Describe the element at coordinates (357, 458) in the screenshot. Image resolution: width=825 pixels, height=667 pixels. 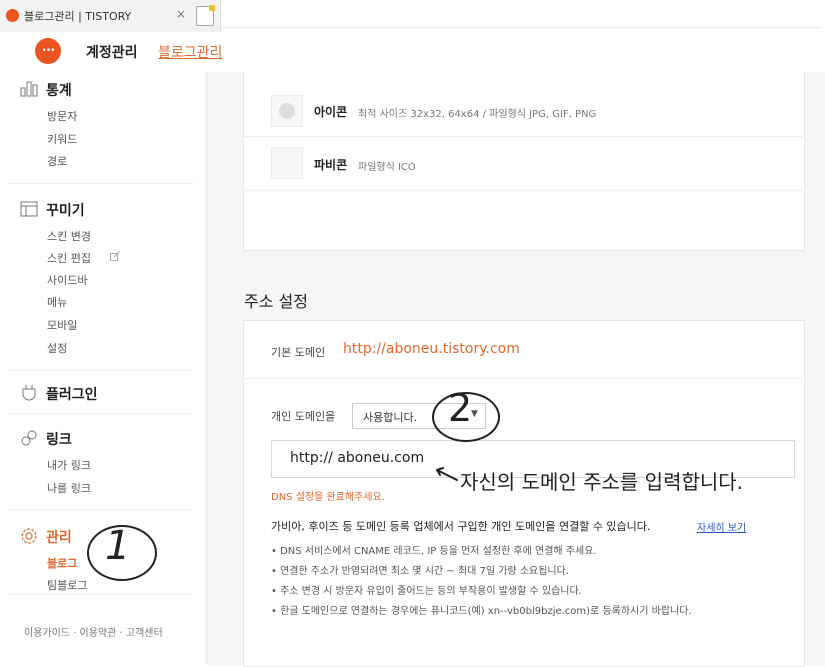
I see `custom-domain-input-value: http:// aboneu.com` at that location.